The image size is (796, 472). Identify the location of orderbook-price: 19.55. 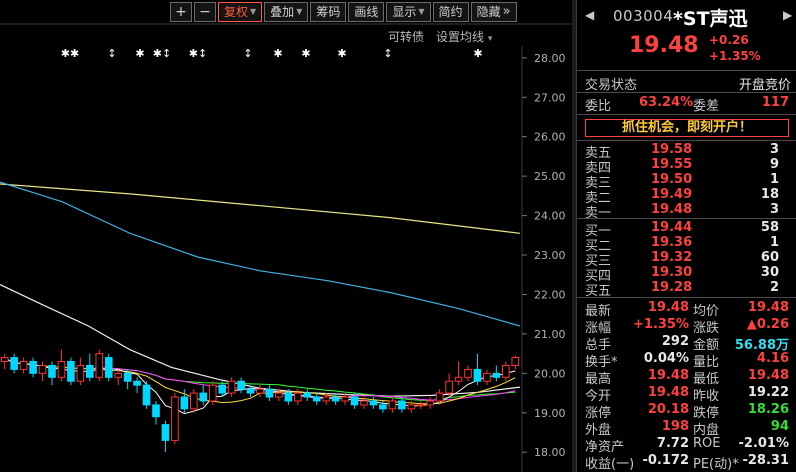
(672, 164).